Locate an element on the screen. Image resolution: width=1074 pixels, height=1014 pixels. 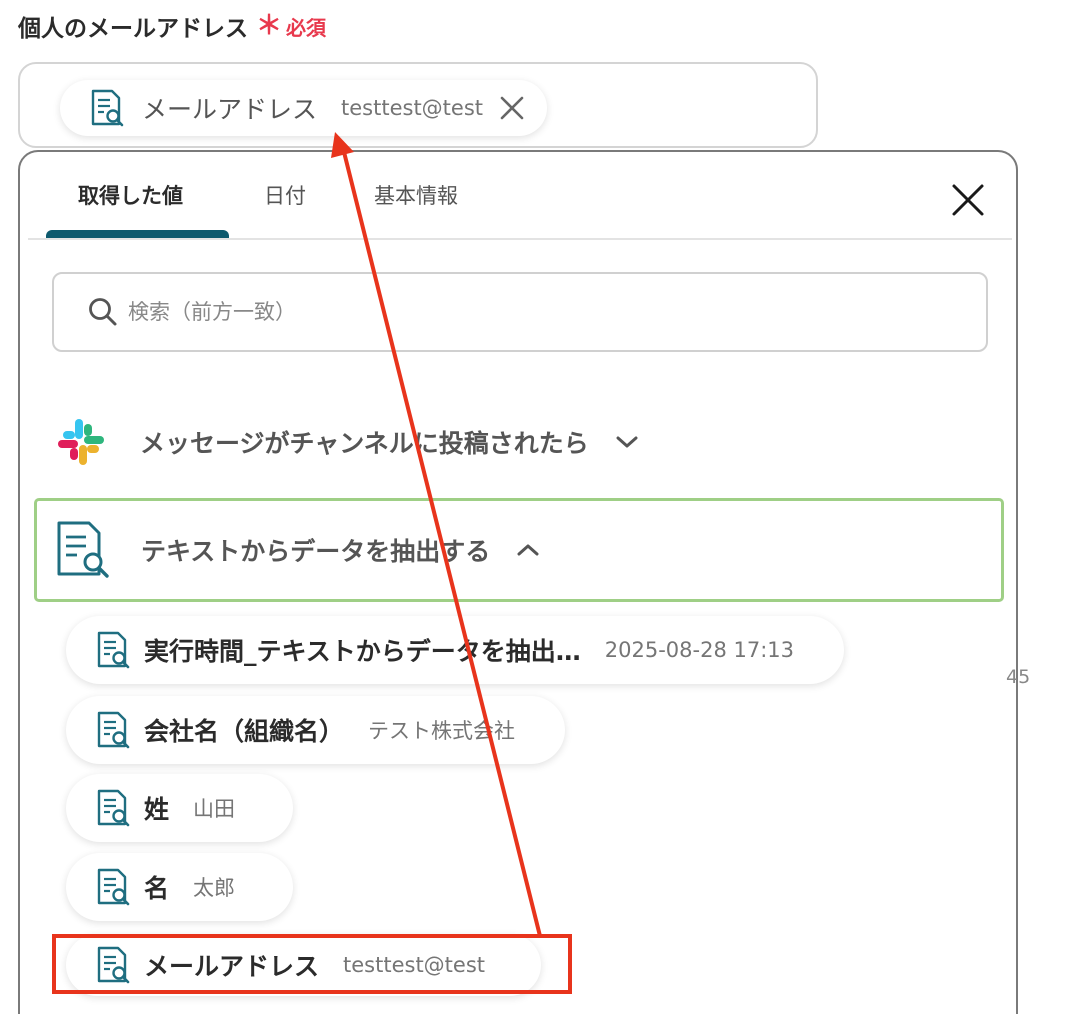
search-icon is located at coordinates (103, 312).